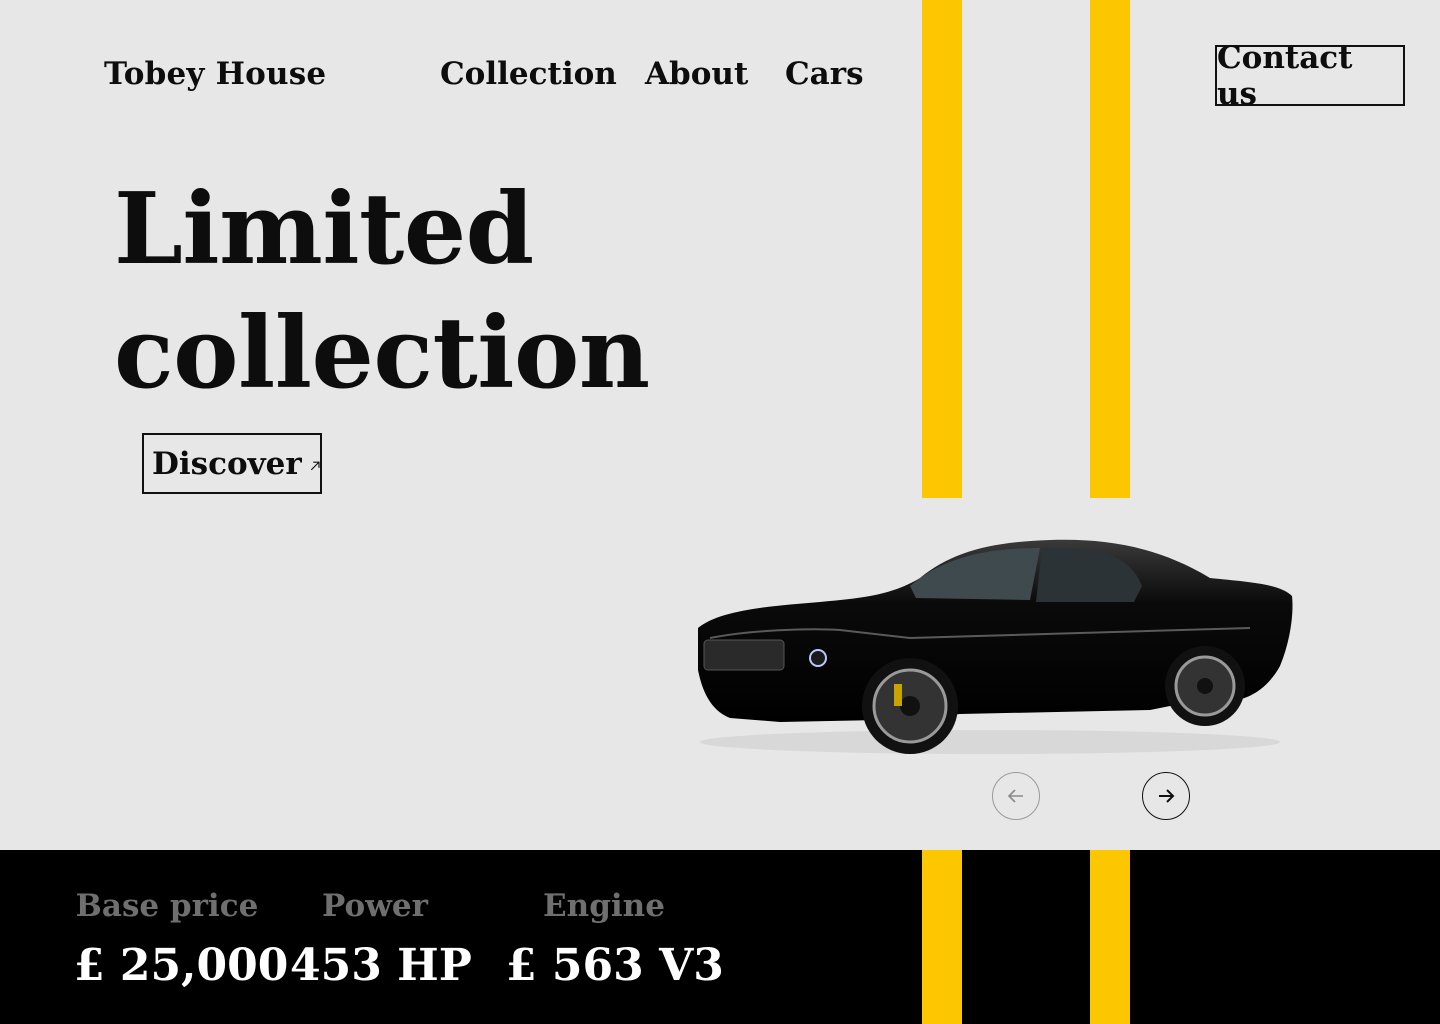 The width and height of the screenshot is (1440, 1024). I want to click on footer-stripe-right, so click(1110, 937).